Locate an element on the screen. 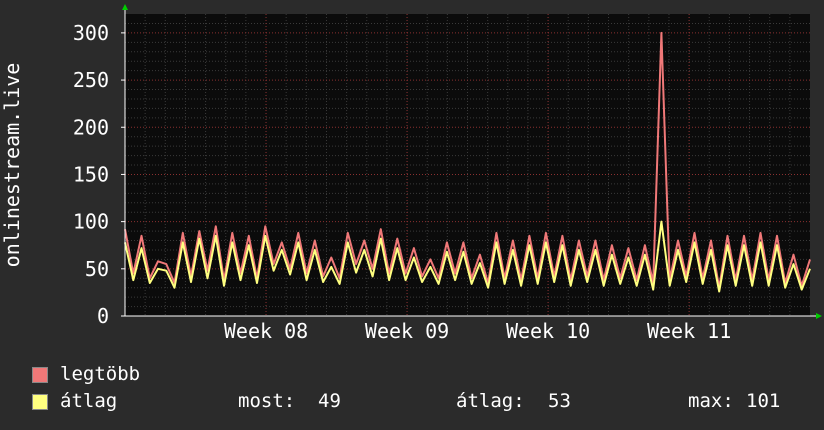  x-tick-label: Week 09 is located at coordinates (407, 331).